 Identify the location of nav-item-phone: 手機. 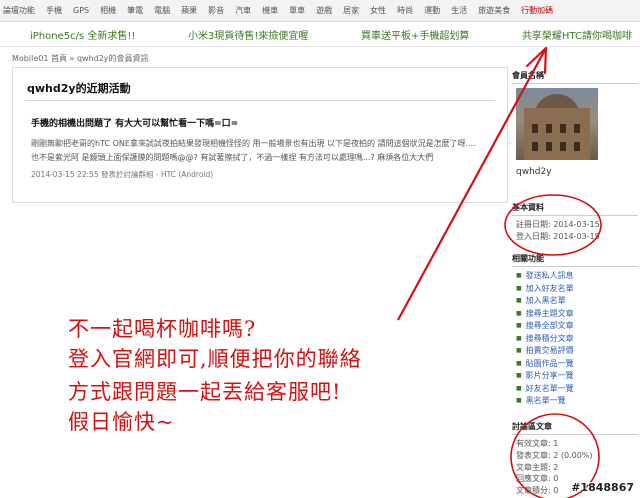
(54, 10).